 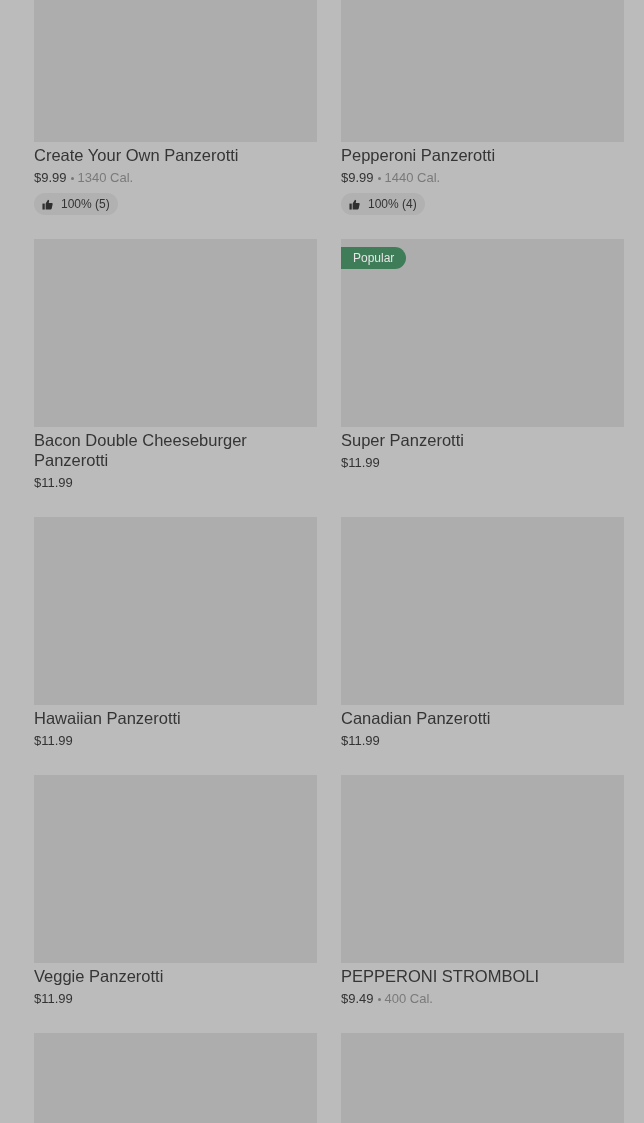 What do you see at coordinates (408, 999) in the screenshot?
I see `item-calories: 400 Cal.` at bounding box center [408, 999].